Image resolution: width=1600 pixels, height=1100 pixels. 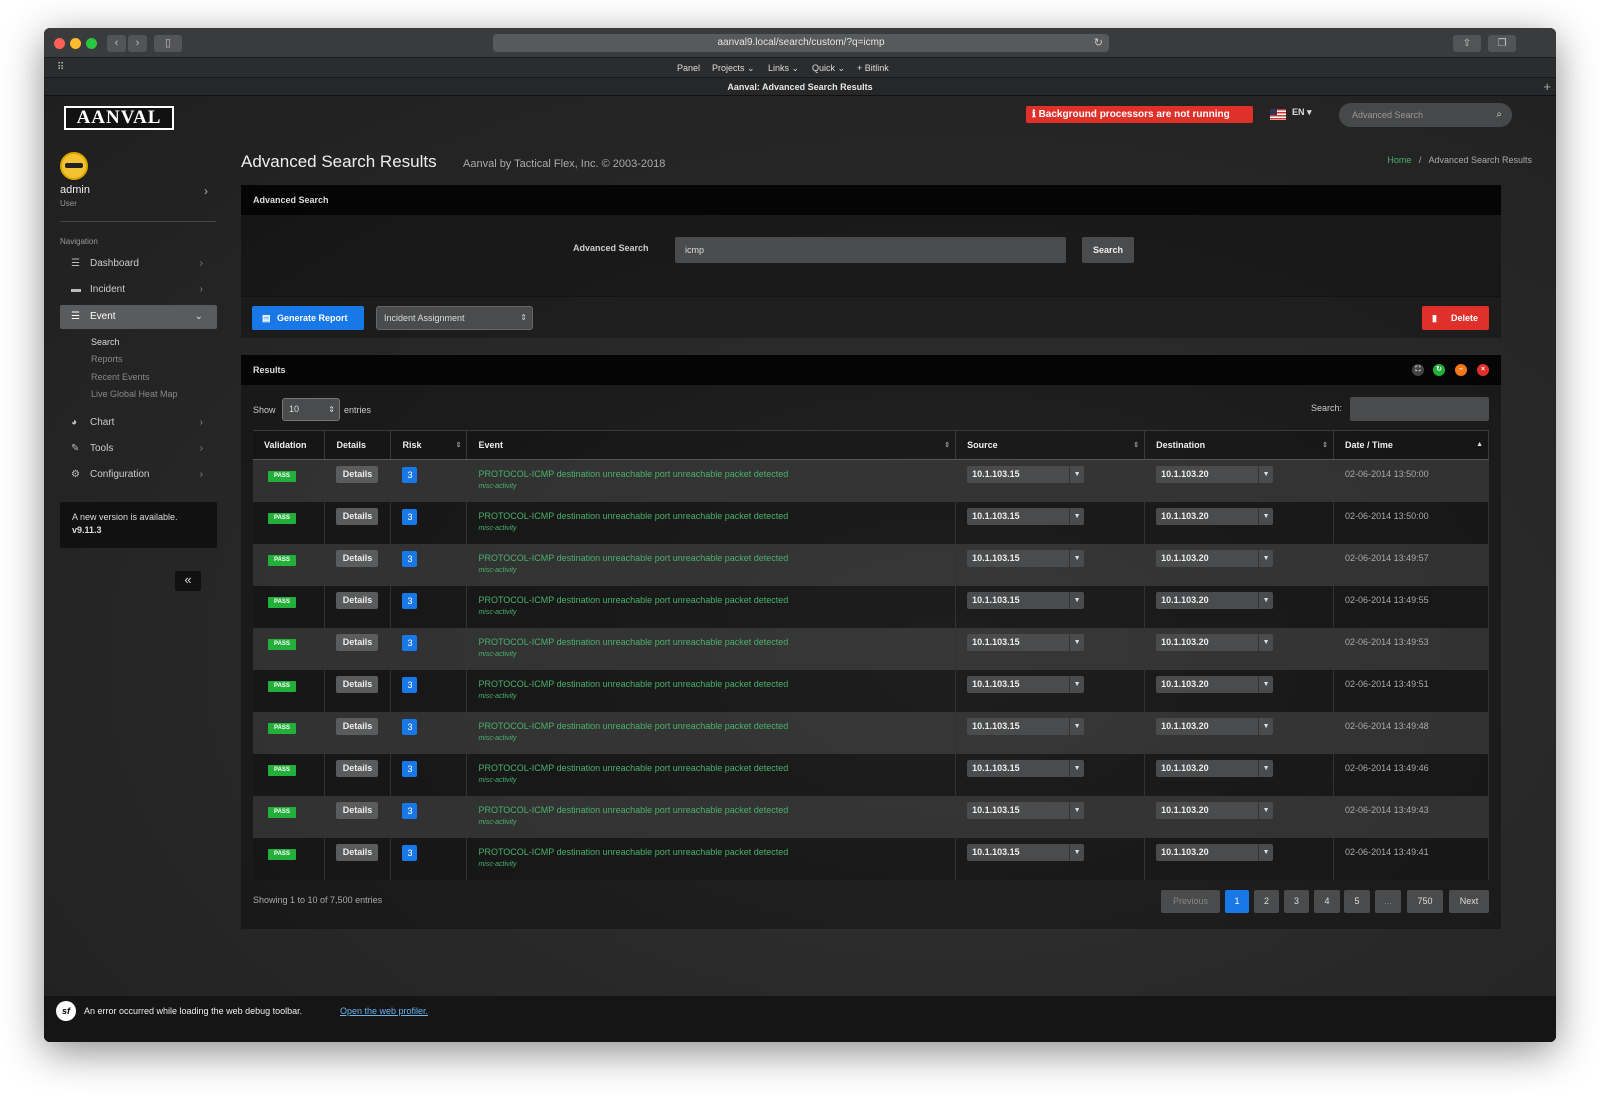 I want to click on chevron-right-icon: ›, so click(x=206, y=191).